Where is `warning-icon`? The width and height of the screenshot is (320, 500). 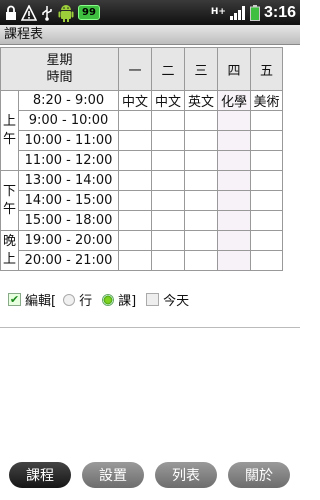
warning-icon is located at coordinates (29, 12).